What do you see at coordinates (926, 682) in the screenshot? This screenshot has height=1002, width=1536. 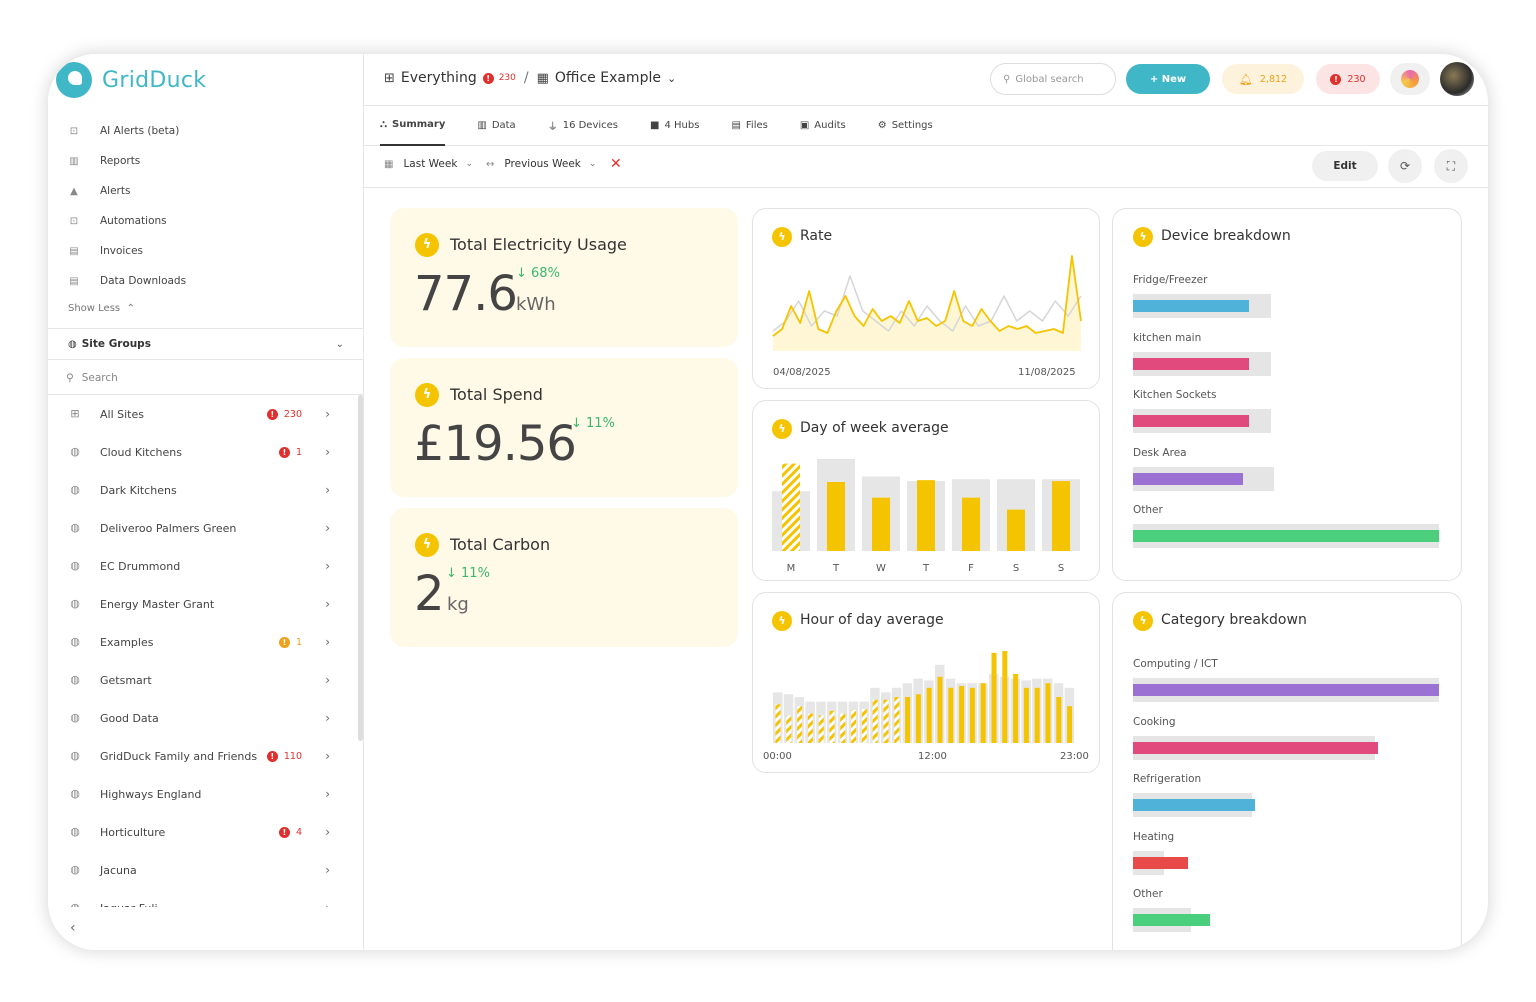 I see `hour-of-day-panel: ϟ Hour of day average 00:00 12:00 23:00` at bounding box center [926, 682].